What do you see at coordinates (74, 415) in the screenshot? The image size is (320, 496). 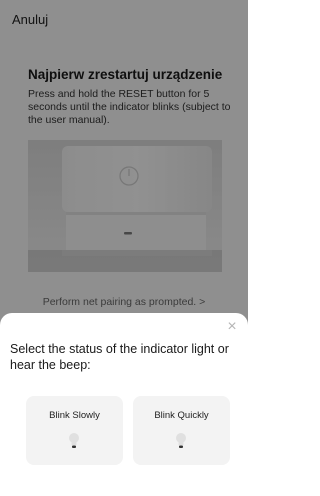 I see `option-label: Blink Slowly` at bounding box center [74, 415].